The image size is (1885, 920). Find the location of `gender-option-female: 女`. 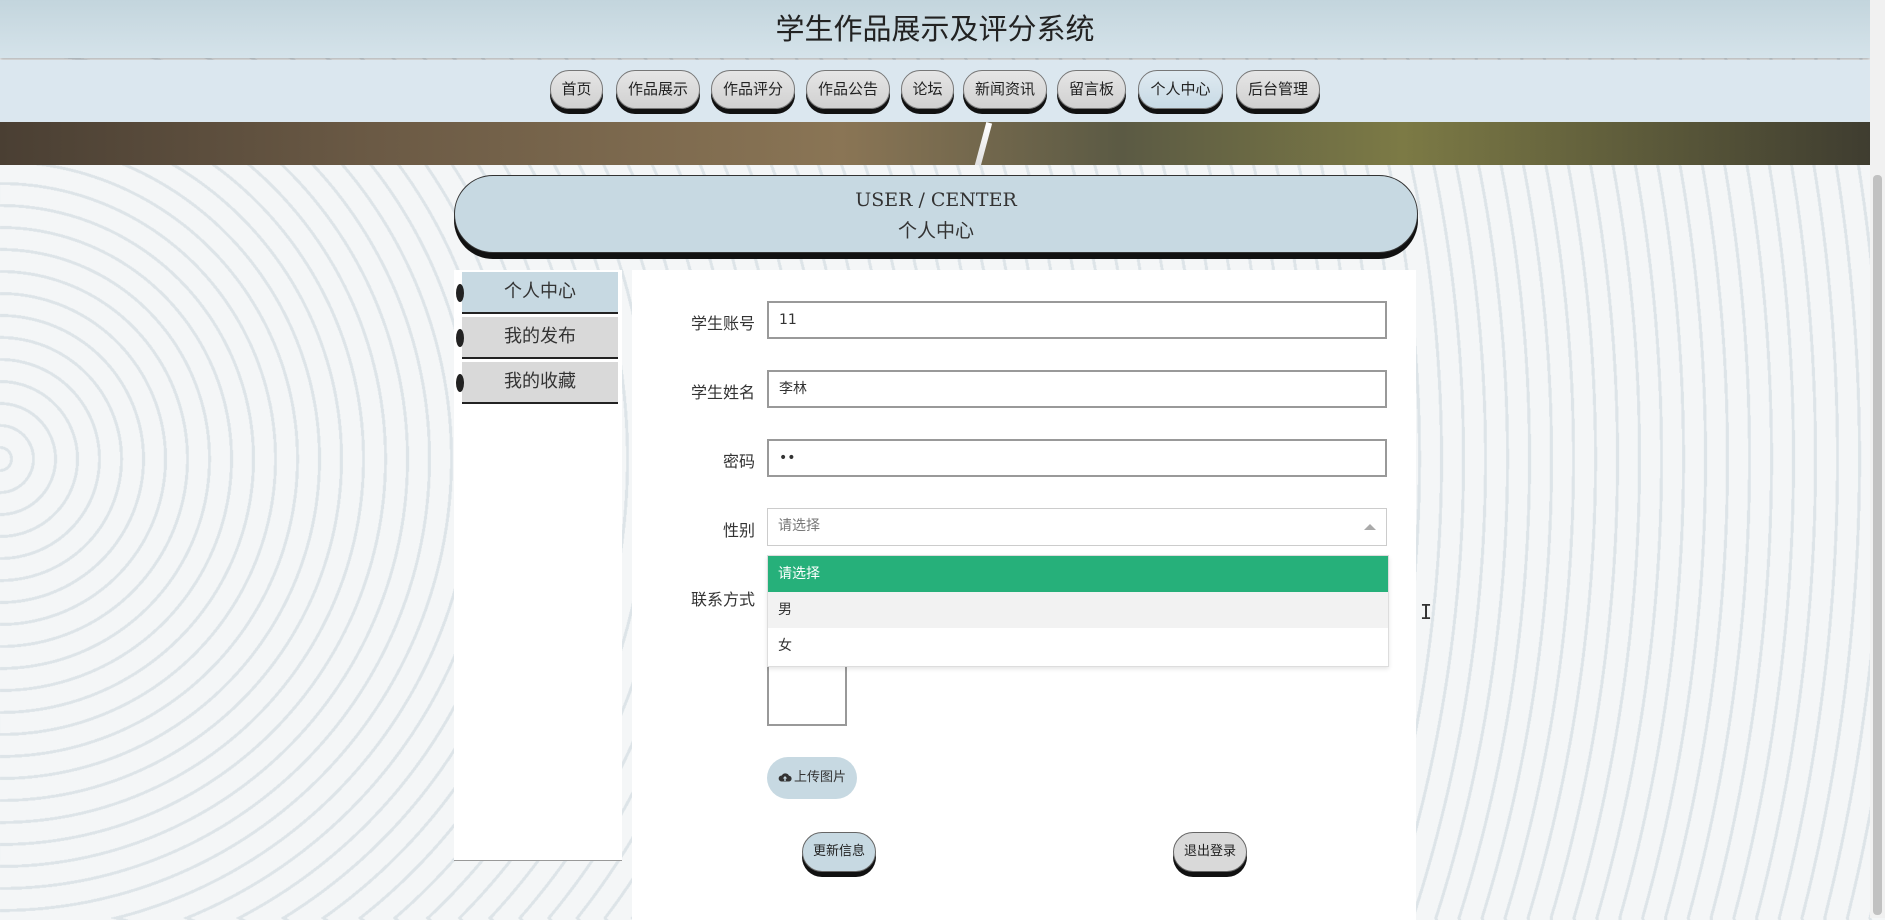

gender-option-female: 女 is located at coordinates (1078, 646).